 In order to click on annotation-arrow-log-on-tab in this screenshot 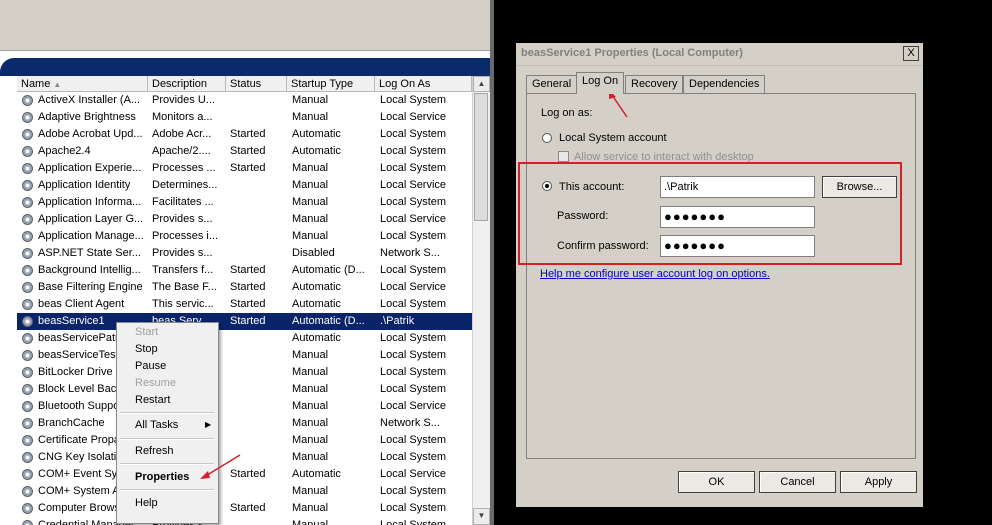, I will do `click(618, 104)`.